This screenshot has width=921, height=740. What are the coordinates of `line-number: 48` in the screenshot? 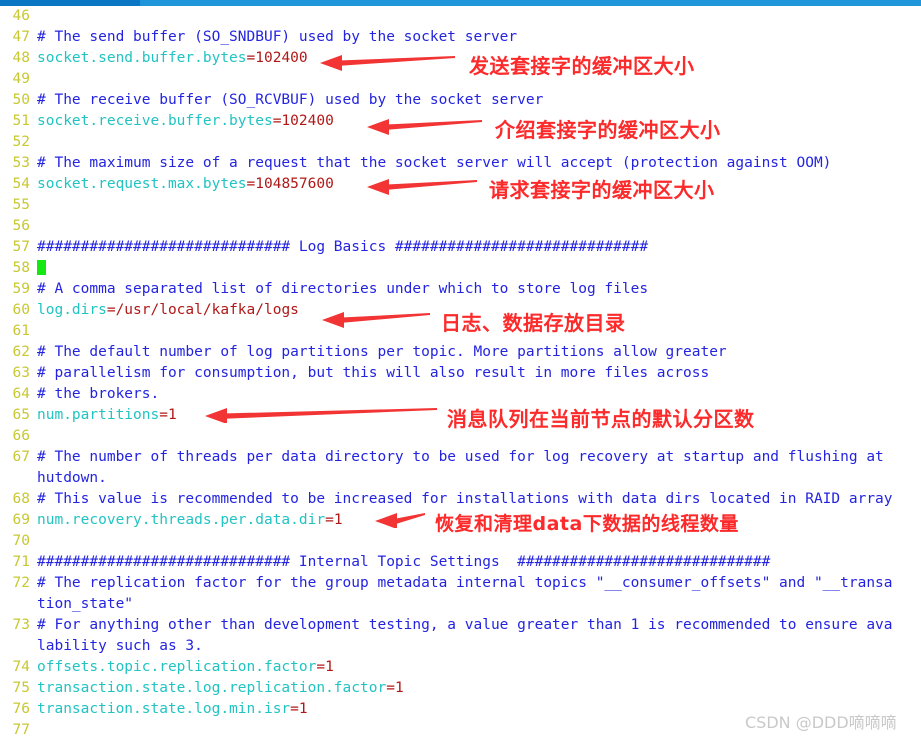 It's located at (21, 58).